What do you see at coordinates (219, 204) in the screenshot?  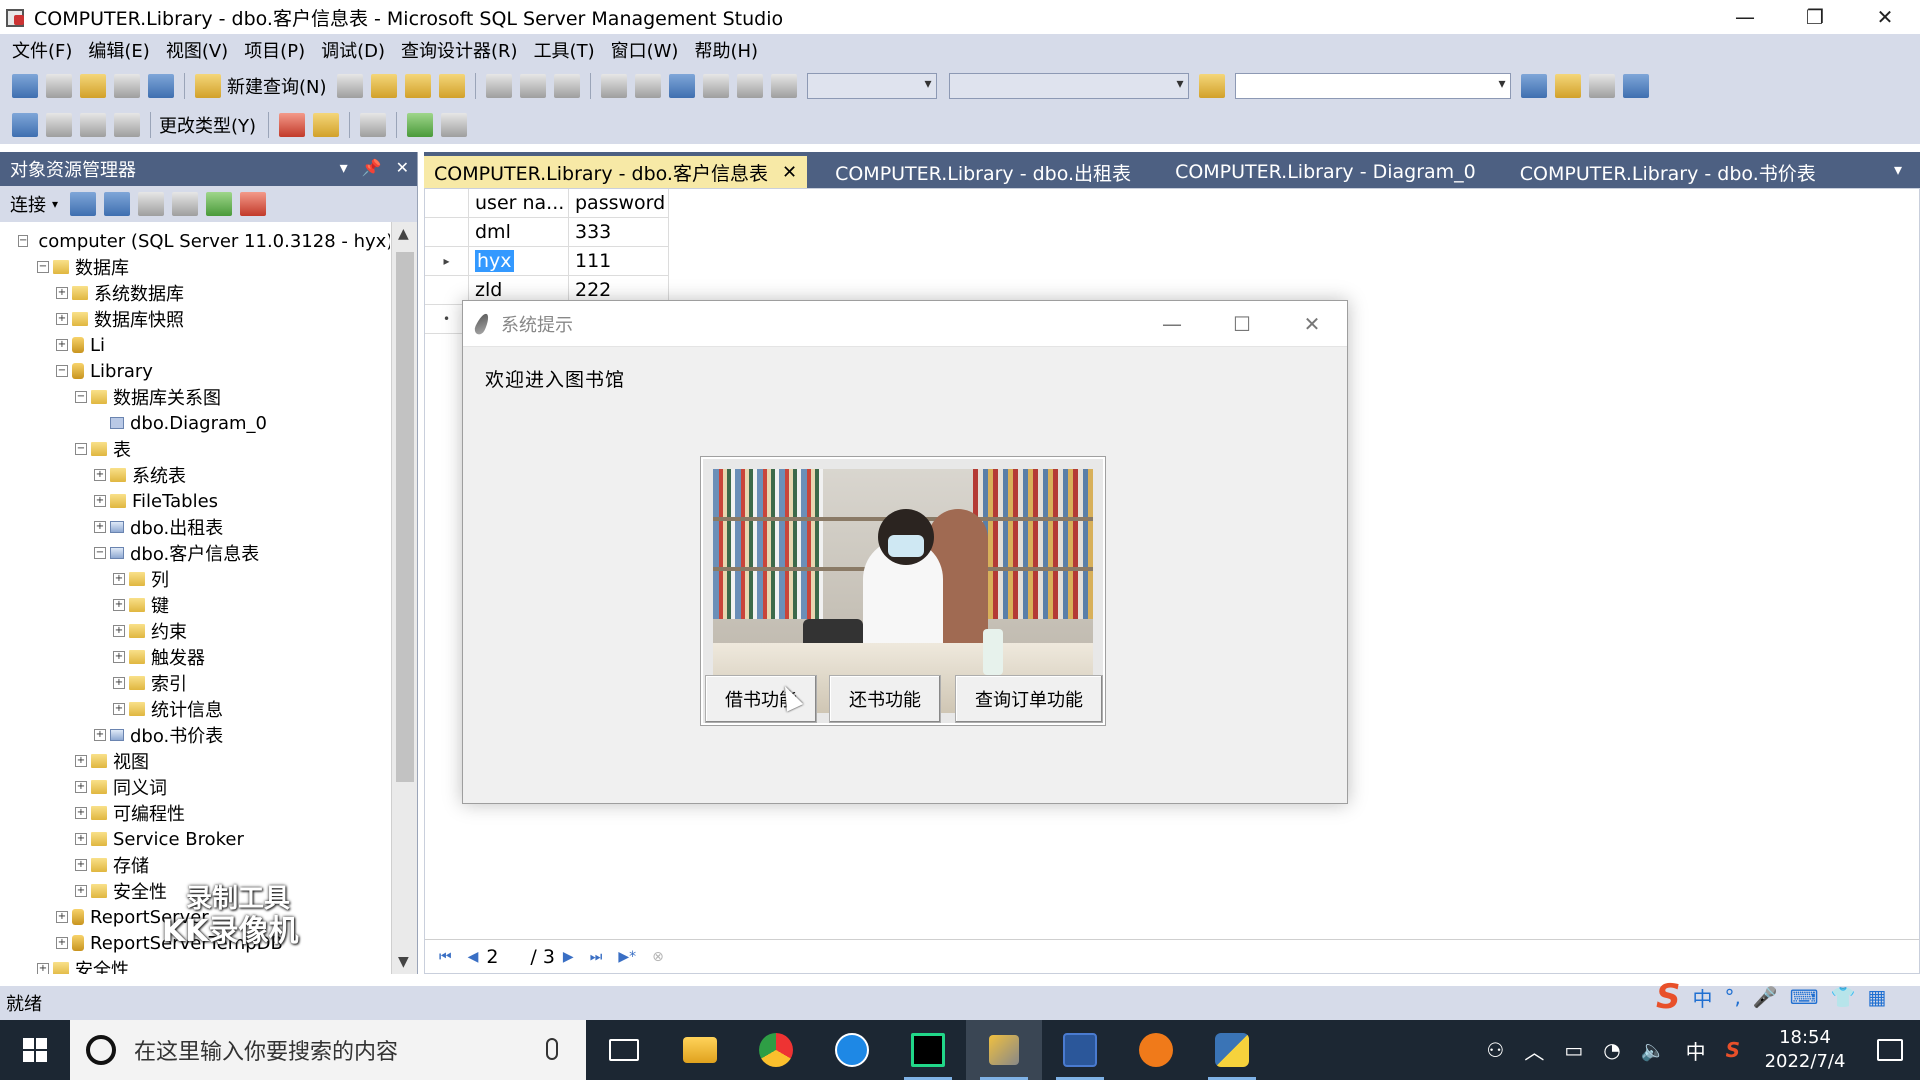 I see `refresh-icon` at bounding box center [219, 204].